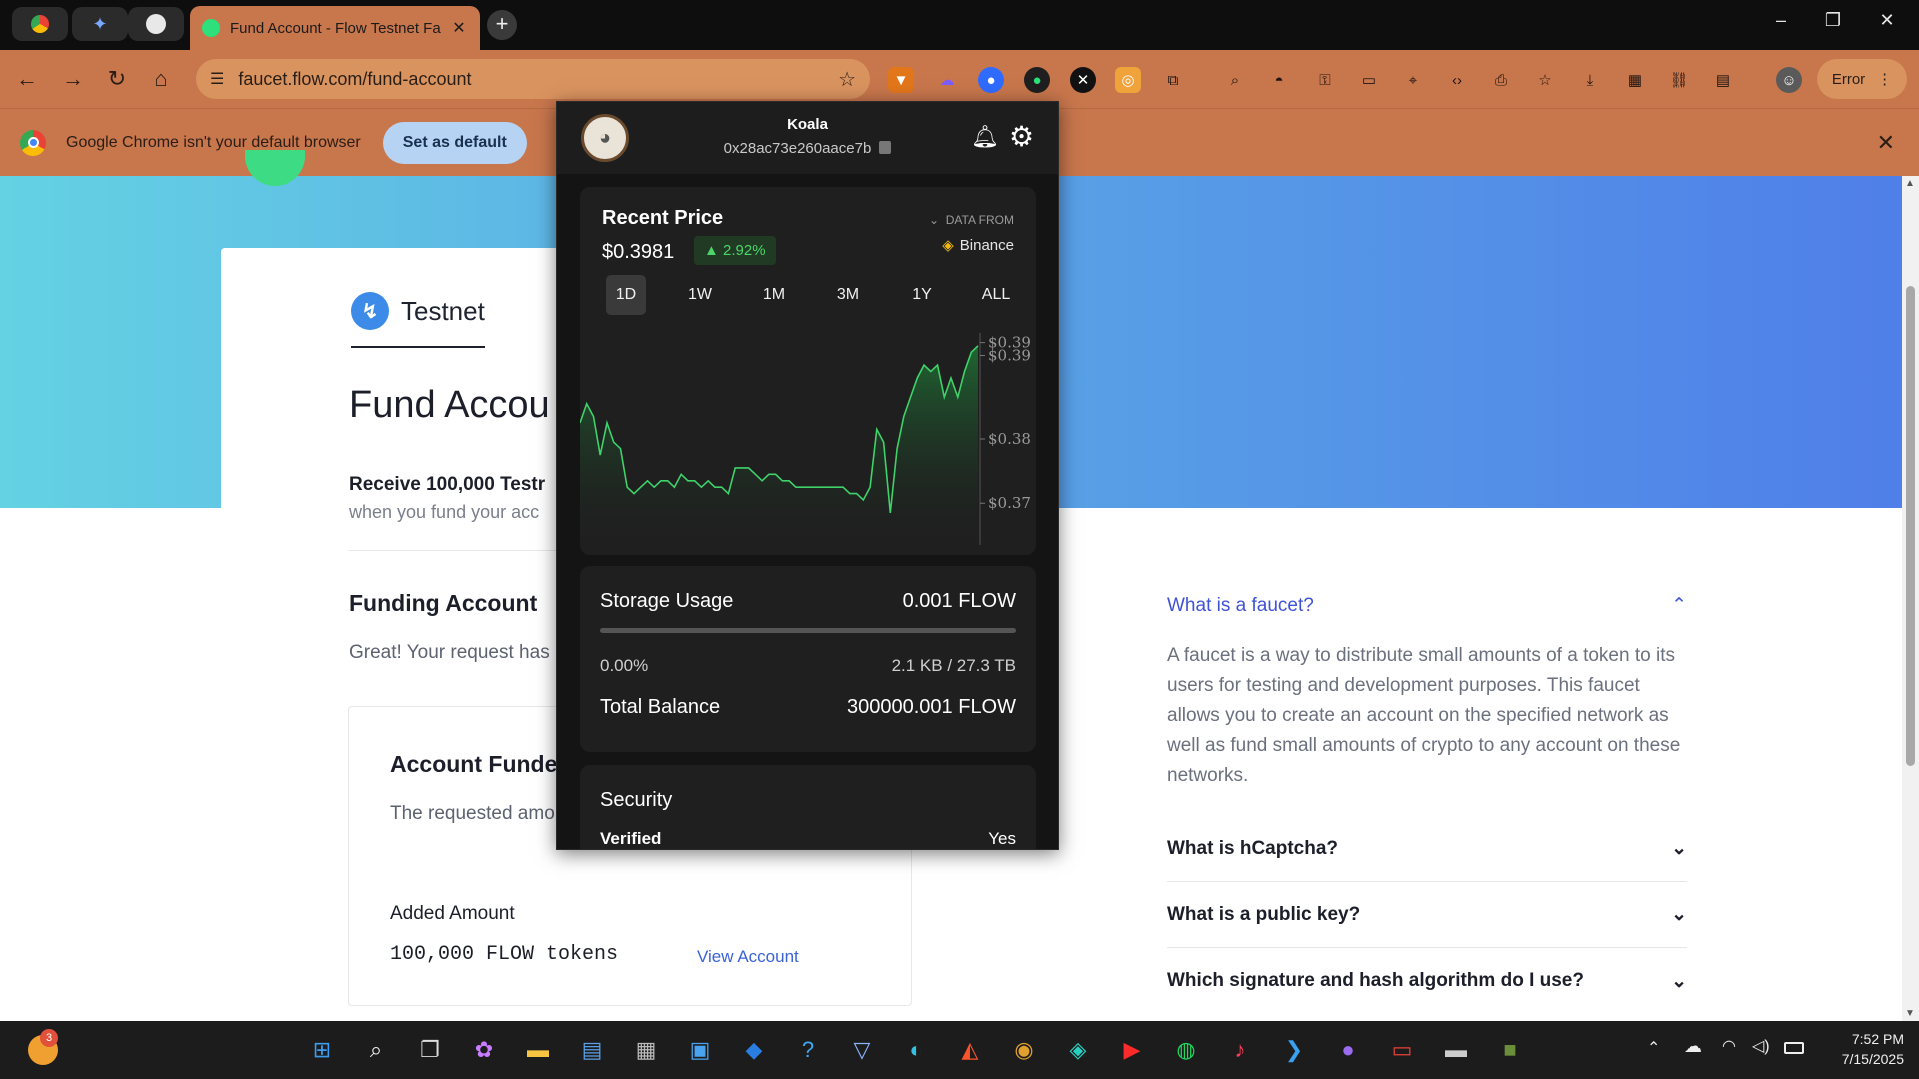  What do you see at coordinates (808, 1050) in the screenshot?
I see `help-icon: ?` at bounding box center [808, 1050].